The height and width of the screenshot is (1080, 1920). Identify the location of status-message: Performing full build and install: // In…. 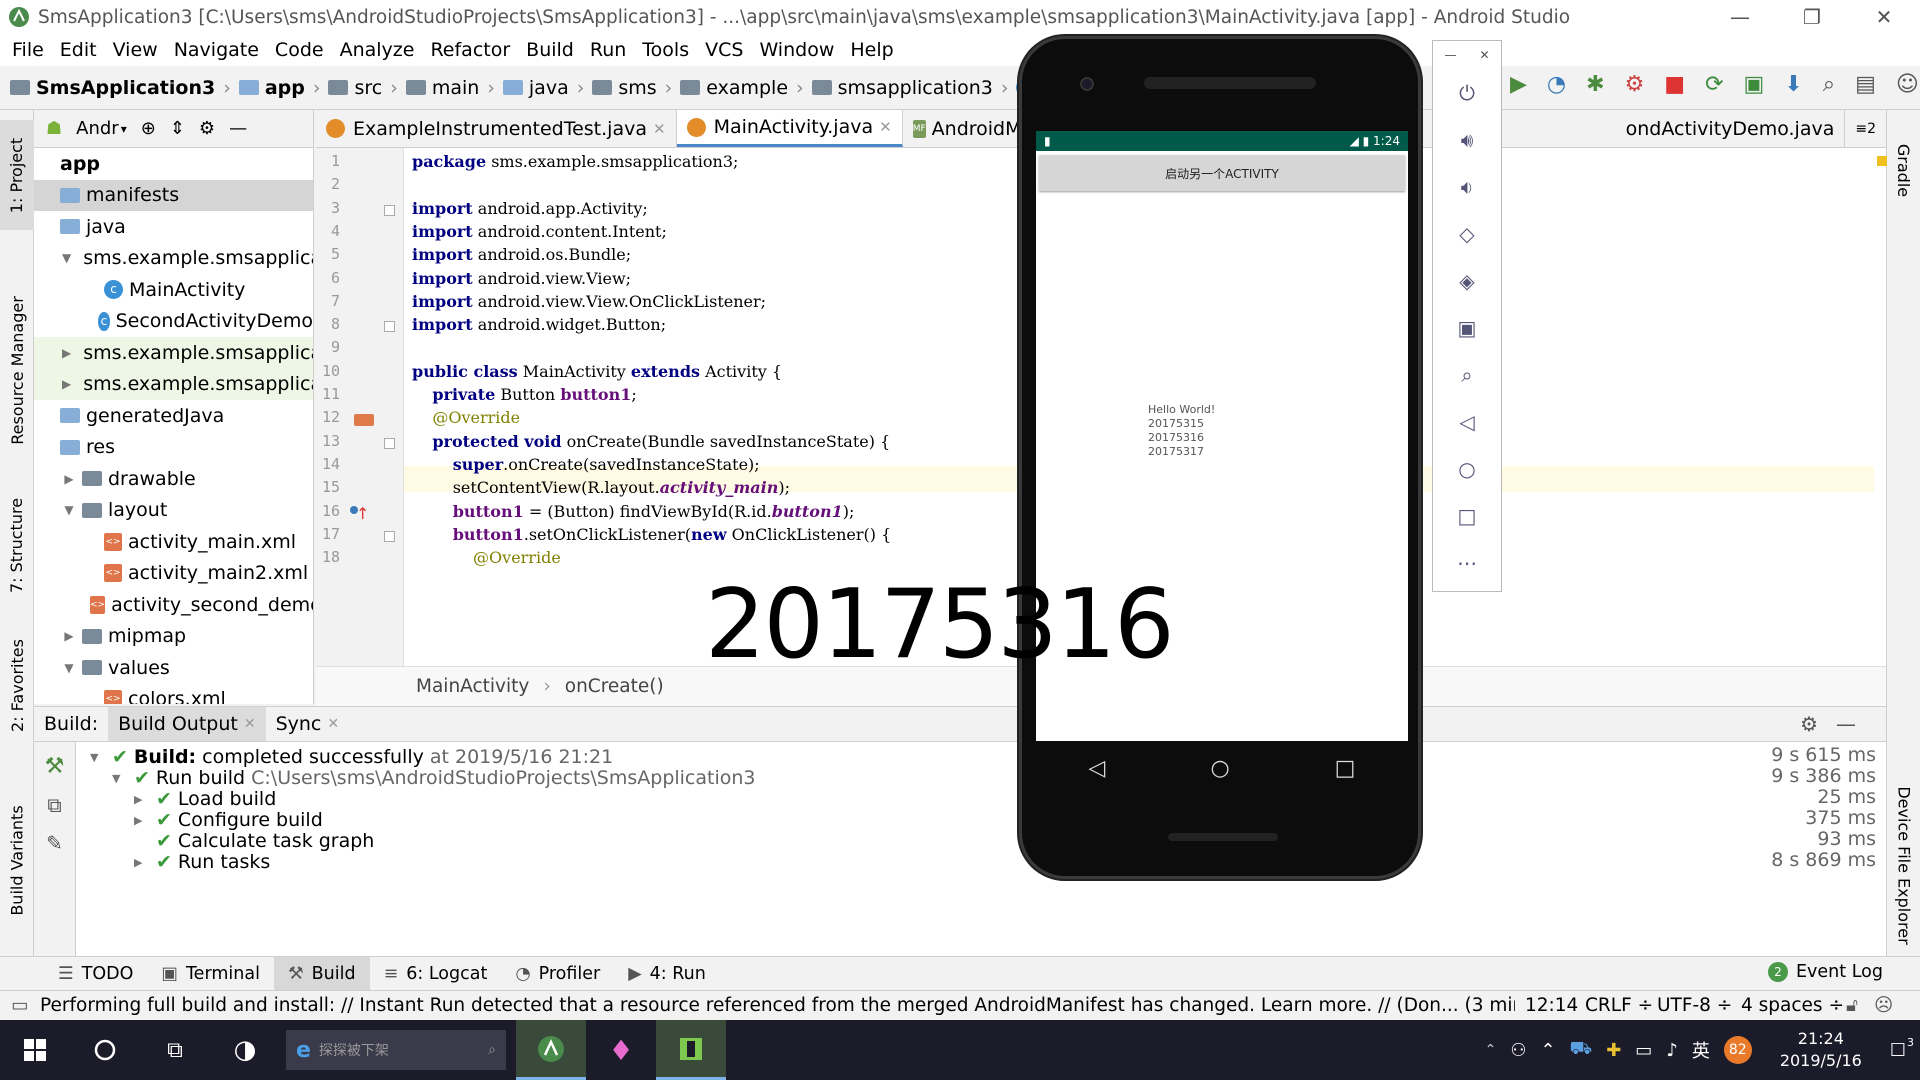
(777, 1005).